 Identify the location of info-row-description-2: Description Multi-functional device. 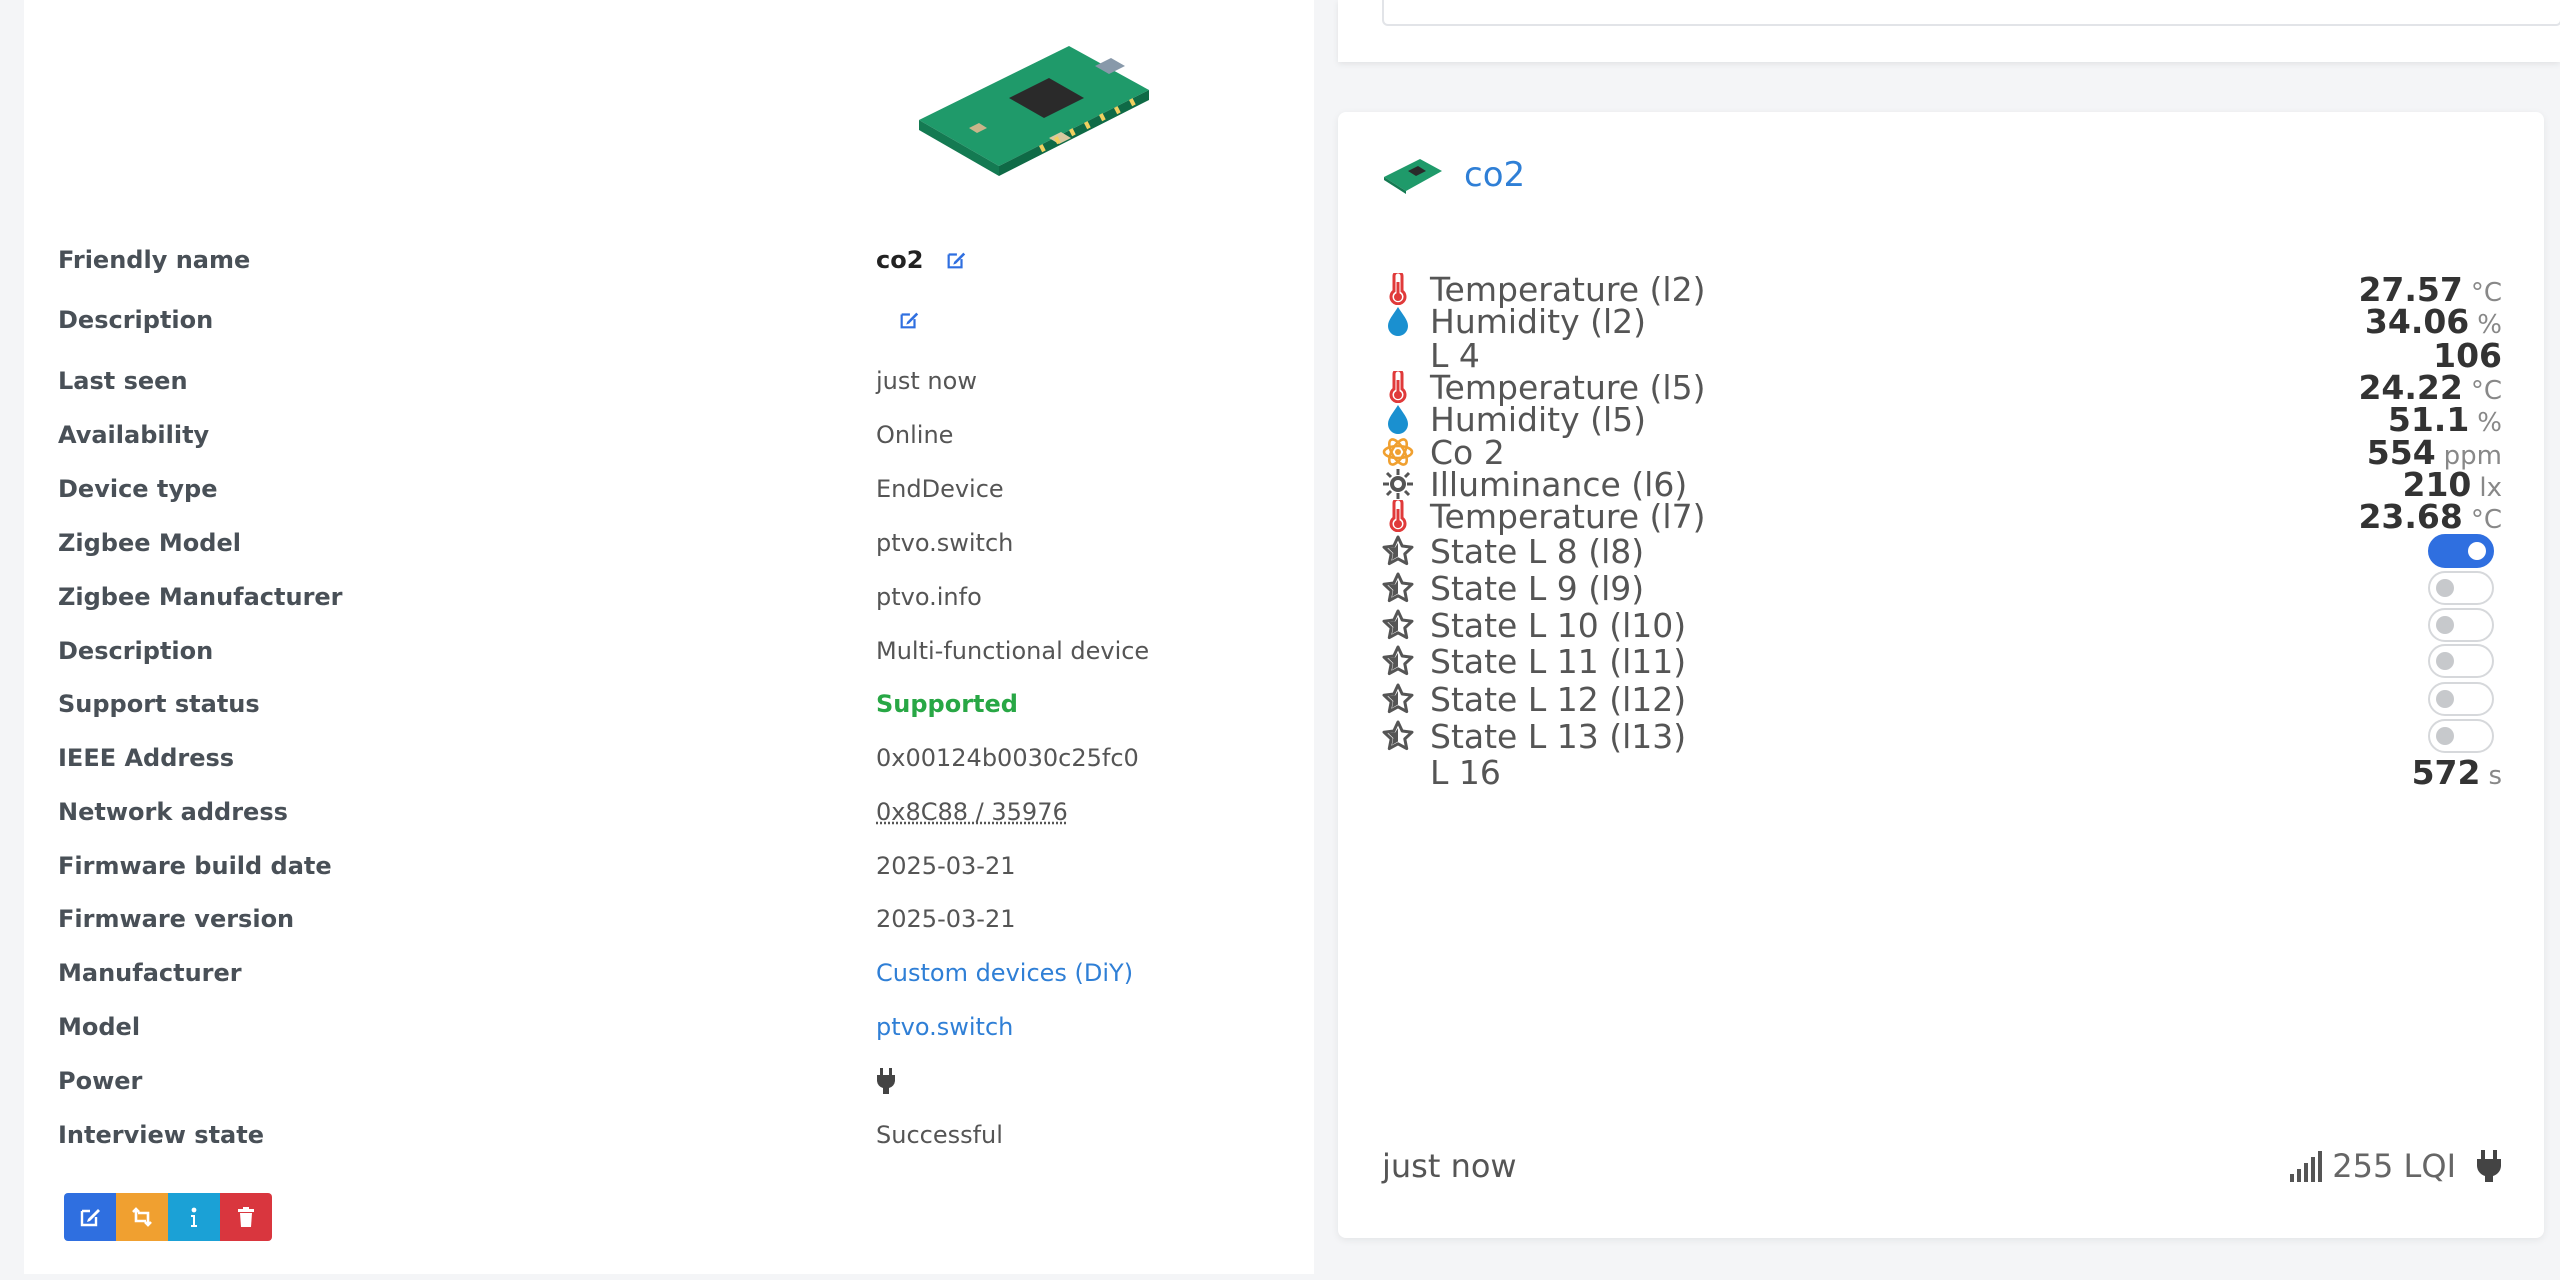
(673, 651).